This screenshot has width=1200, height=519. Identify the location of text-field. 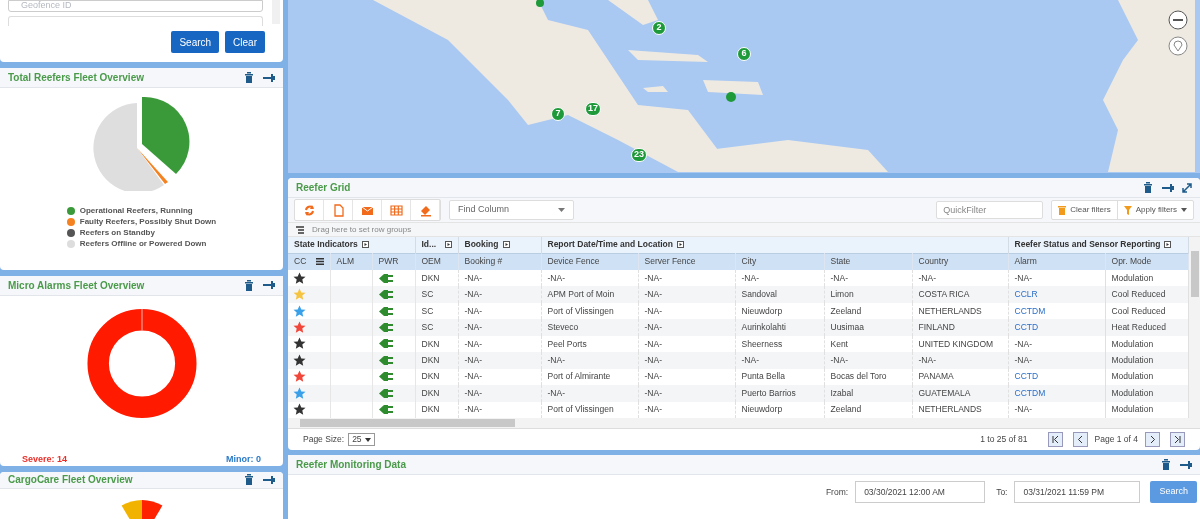
(135, 21).